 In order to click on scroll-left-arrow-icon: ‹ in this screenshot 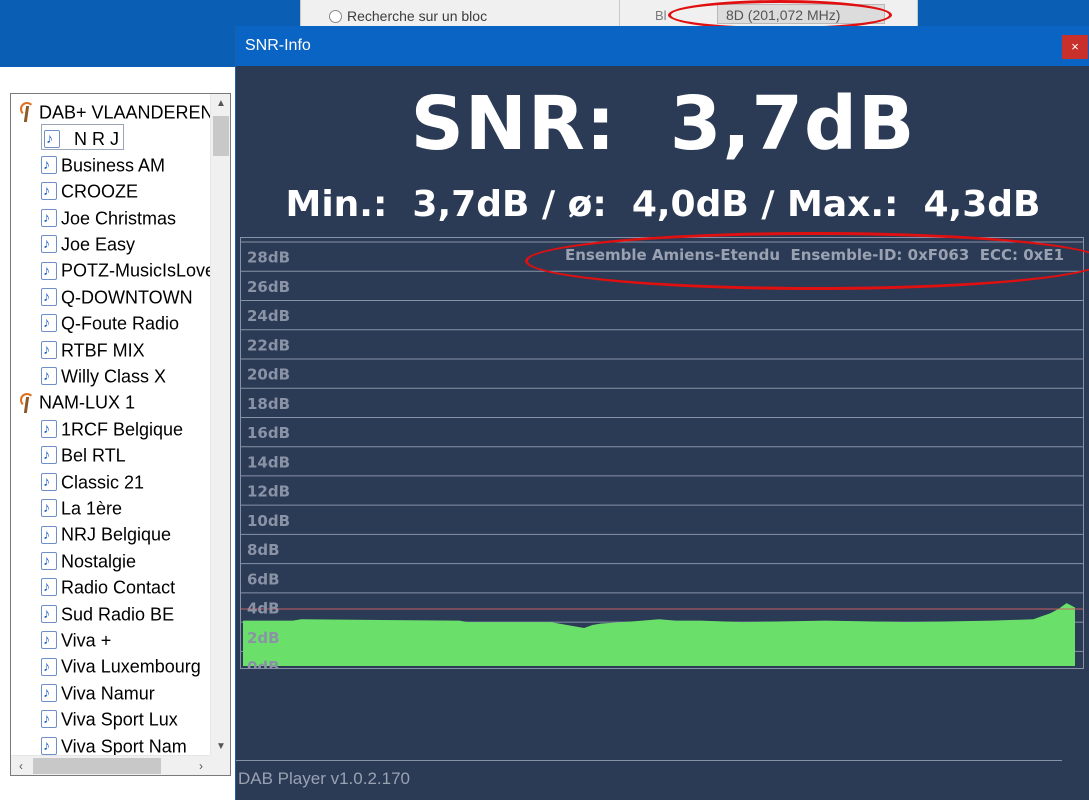, I will do `click(21, 765)`.